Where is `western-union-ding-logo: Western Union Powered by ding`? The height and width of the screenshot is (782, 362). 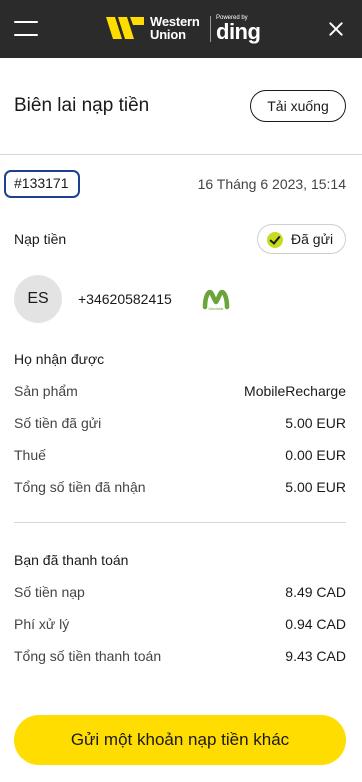 western-union-ding-logo: Western Union Powered by ding is located at coordinates (186, 29).